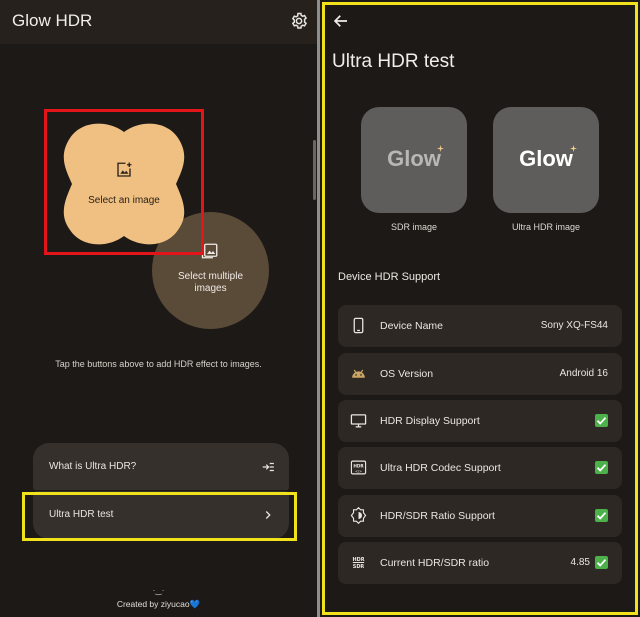 The height and width of the screenshot is (617, 640). I want to click on select-multiple-label: Select multiple images, so click(210, 283).